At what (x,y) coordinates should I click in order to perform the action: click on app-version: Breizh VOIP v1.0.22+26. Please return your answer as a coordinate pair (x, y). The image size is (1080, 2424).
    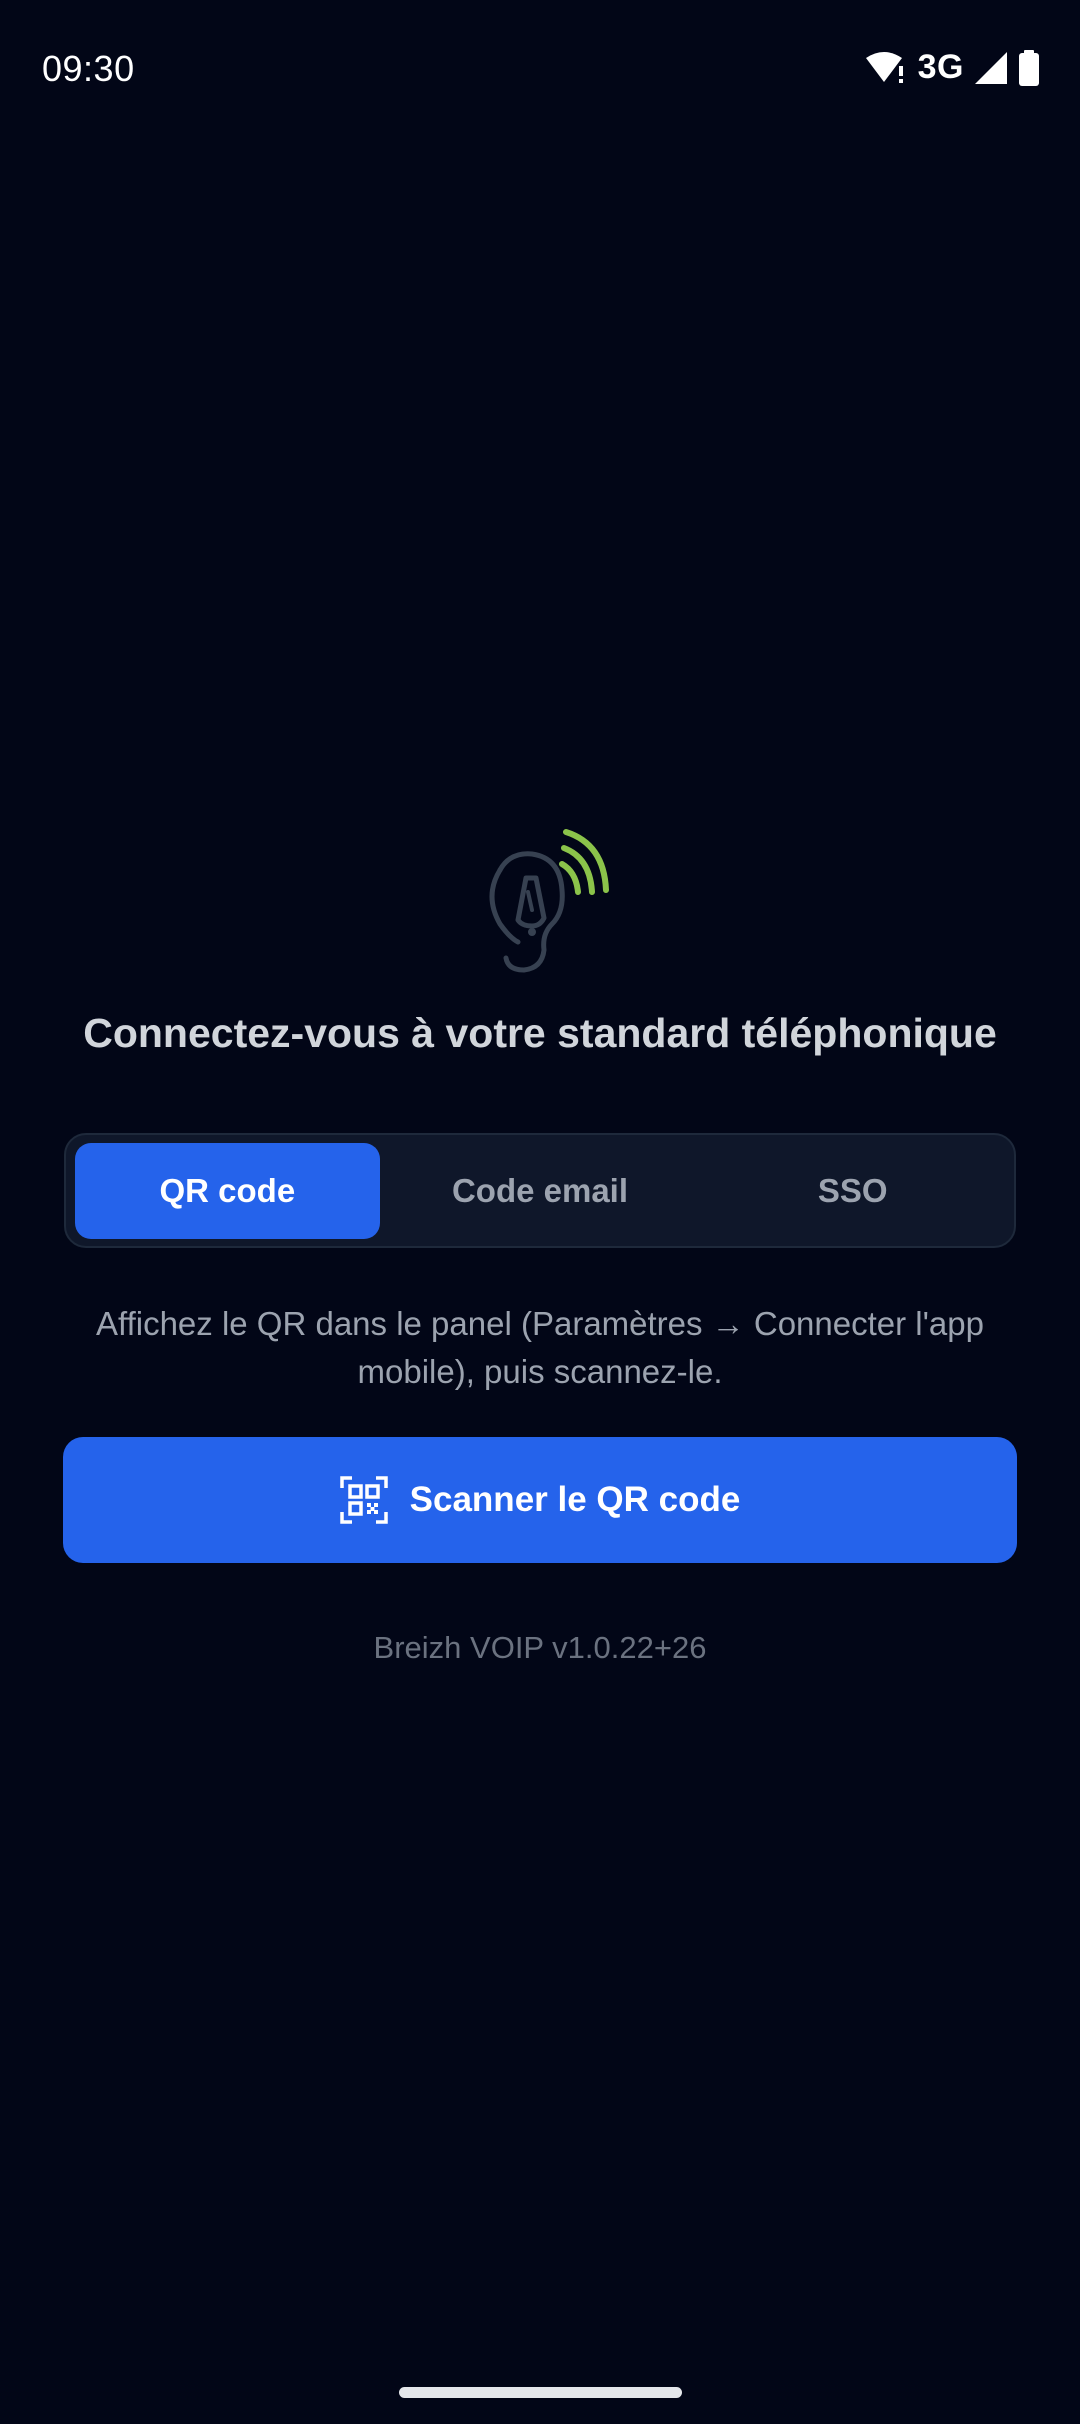
    Looking at the image, I should click on (540, 1647).